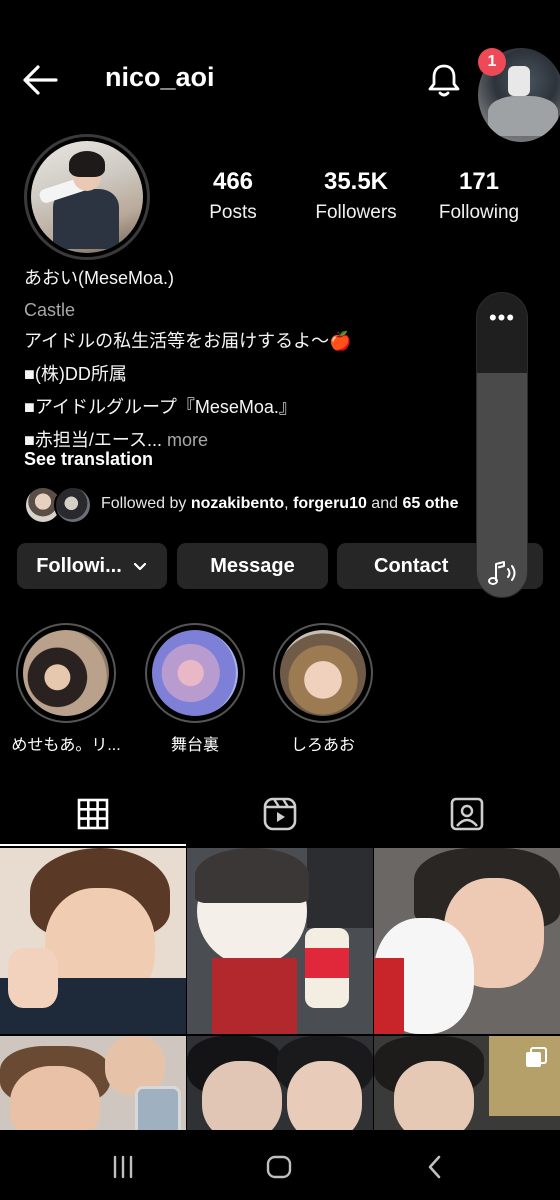 The image size is (560, 1200). What do you see at coordinates (40, 80) in the screenshot?
I see `back-arrow-icon` at bounding box center [40, 80].